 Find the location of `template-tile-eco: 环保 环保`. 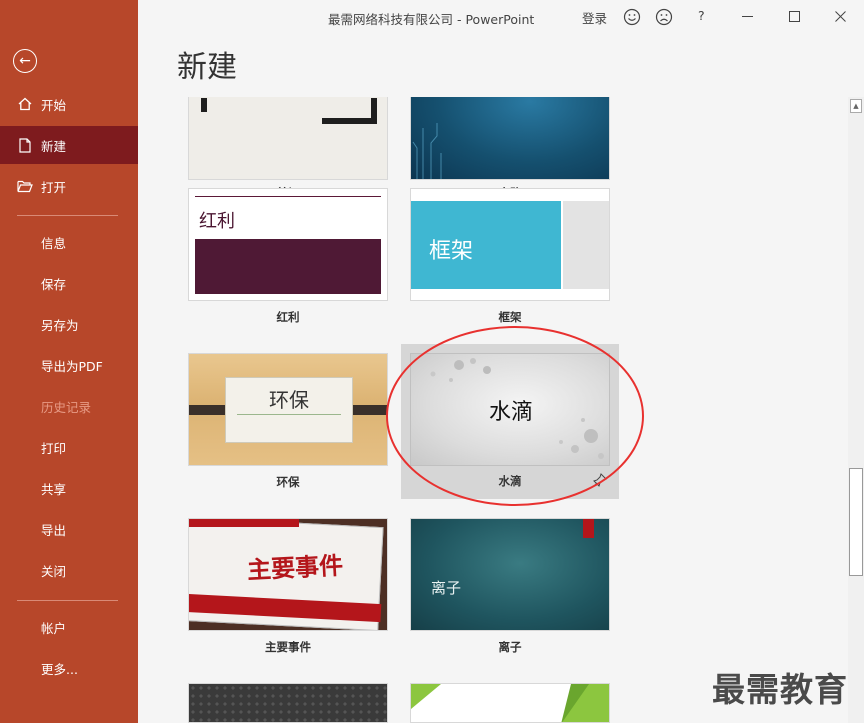

template-tile-eco: 环保 环保 is located at coordinates (288, 423).